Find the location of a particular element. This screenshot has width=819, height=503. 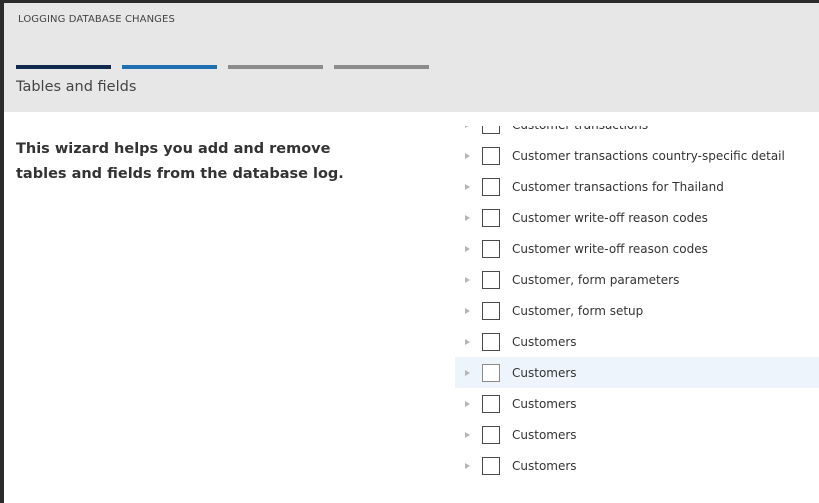

tree-row: Customer transactions is located at coordinates (637, 133).